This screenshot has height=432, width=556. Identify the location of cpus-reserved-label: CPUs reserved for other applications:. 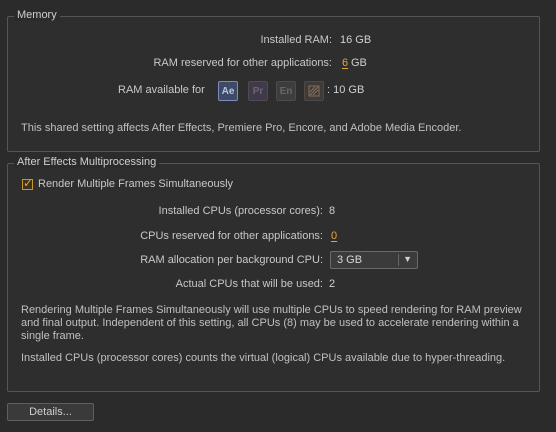
(231, 236).